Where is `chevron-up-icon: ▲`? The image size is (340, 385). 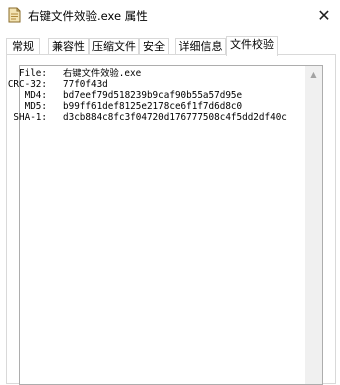 chevron-up-icon: ▲ is located at coordinates (313, 74).